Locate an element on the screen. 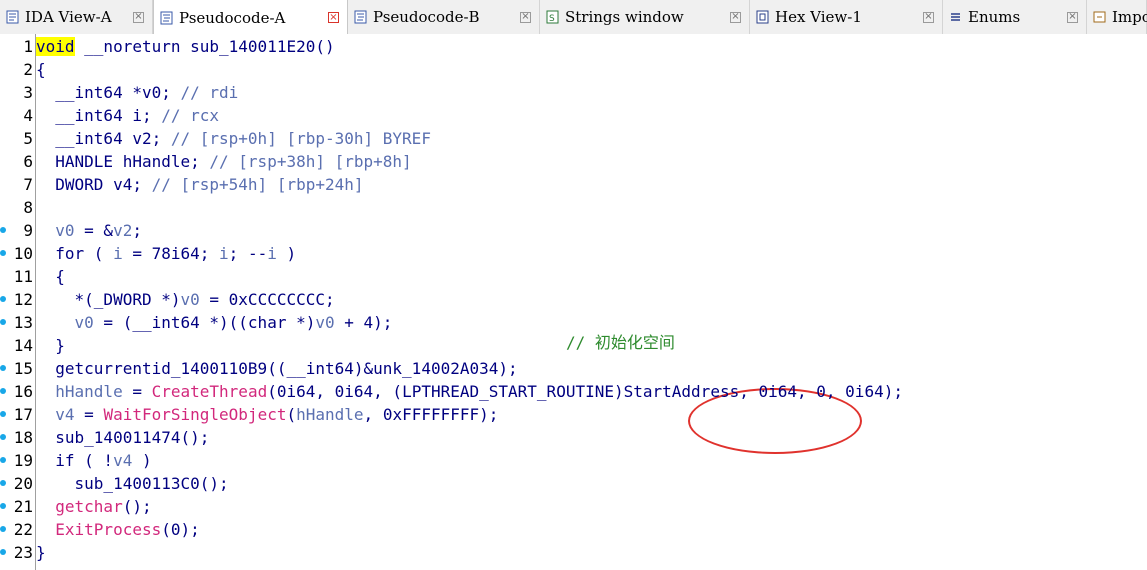 This screenshot has width=1147, height=570. code-token: for ( is located at coordinates (75, 253).